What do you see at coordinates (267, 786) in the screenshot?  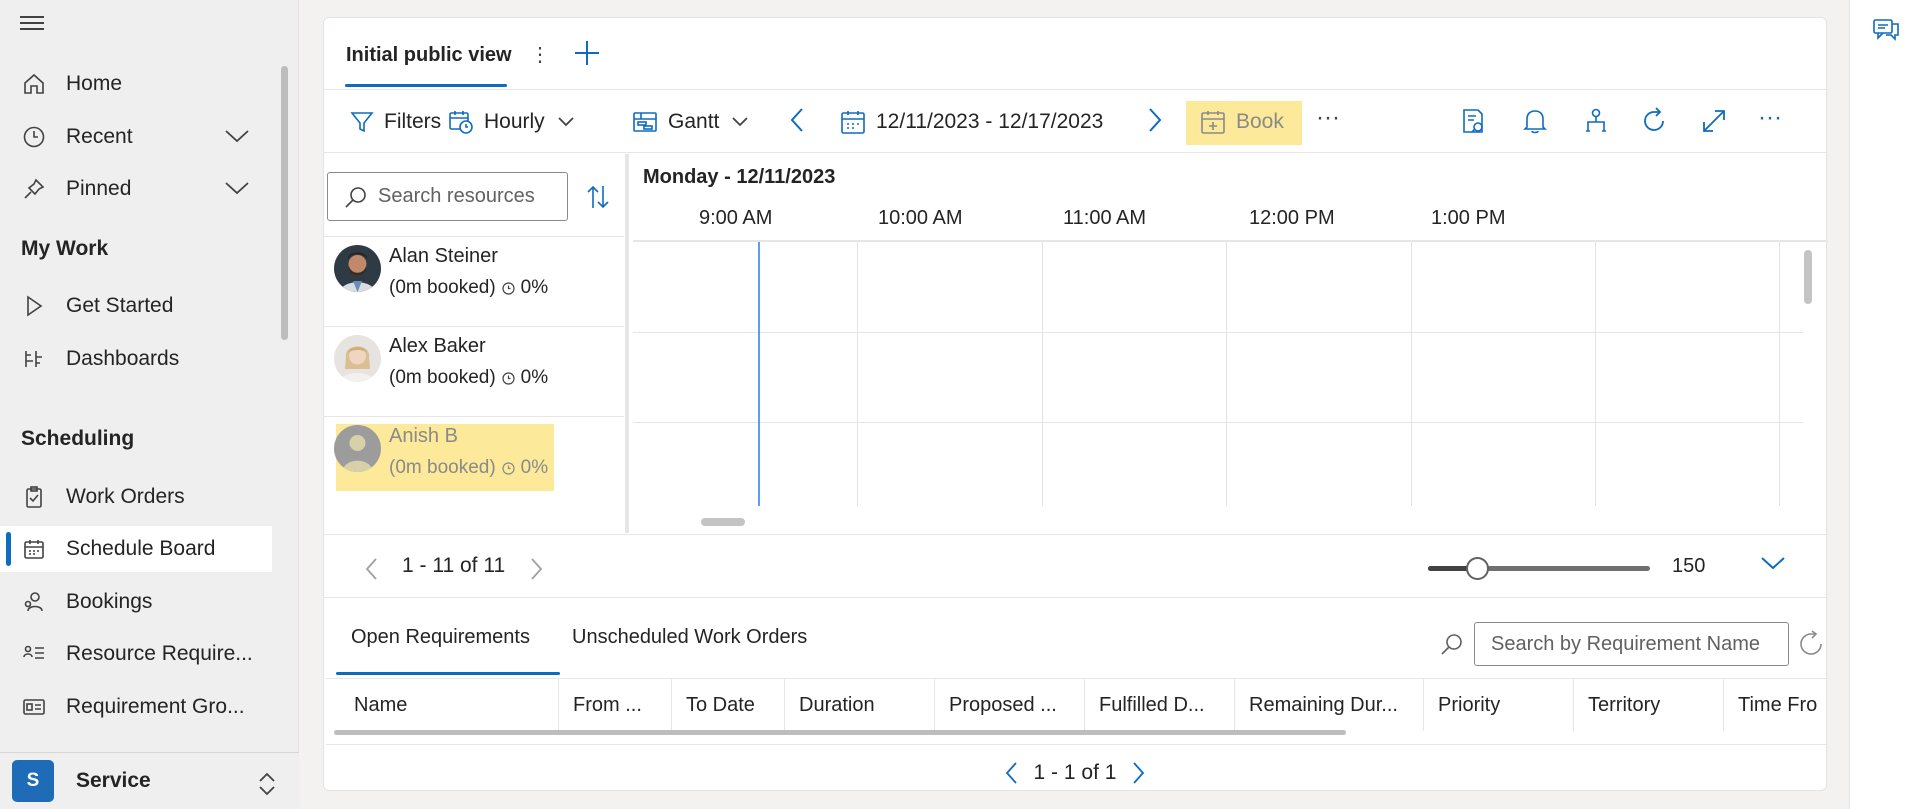 I see `chevron-up-down-icon` at bounding box center [267, 786].